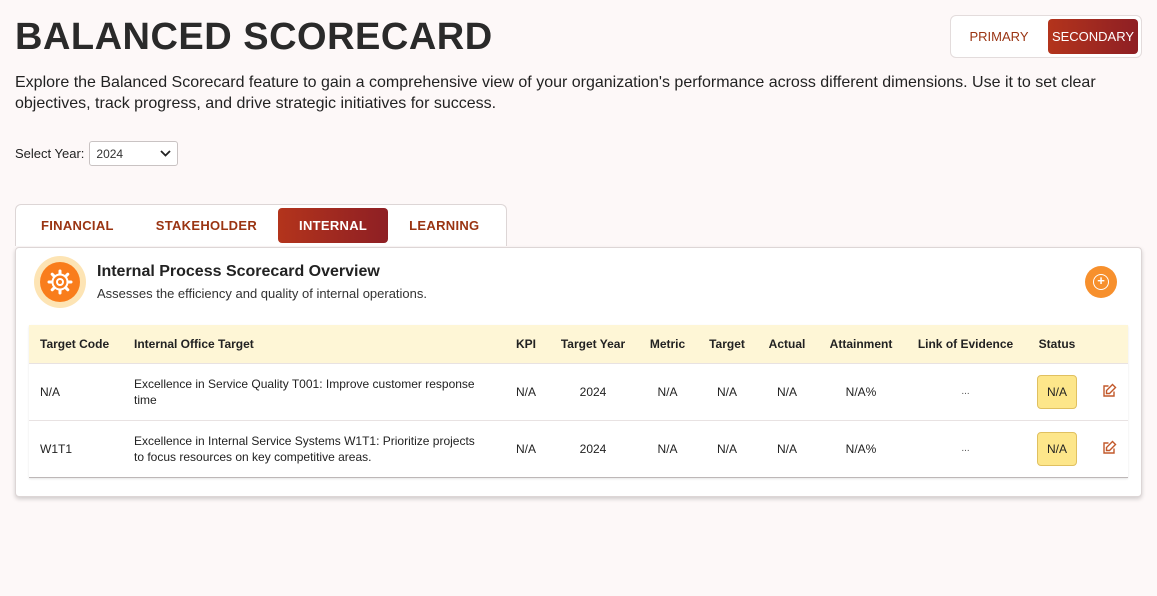  I want to click on year-selector: Select Year: 2024, so click(97, 153).